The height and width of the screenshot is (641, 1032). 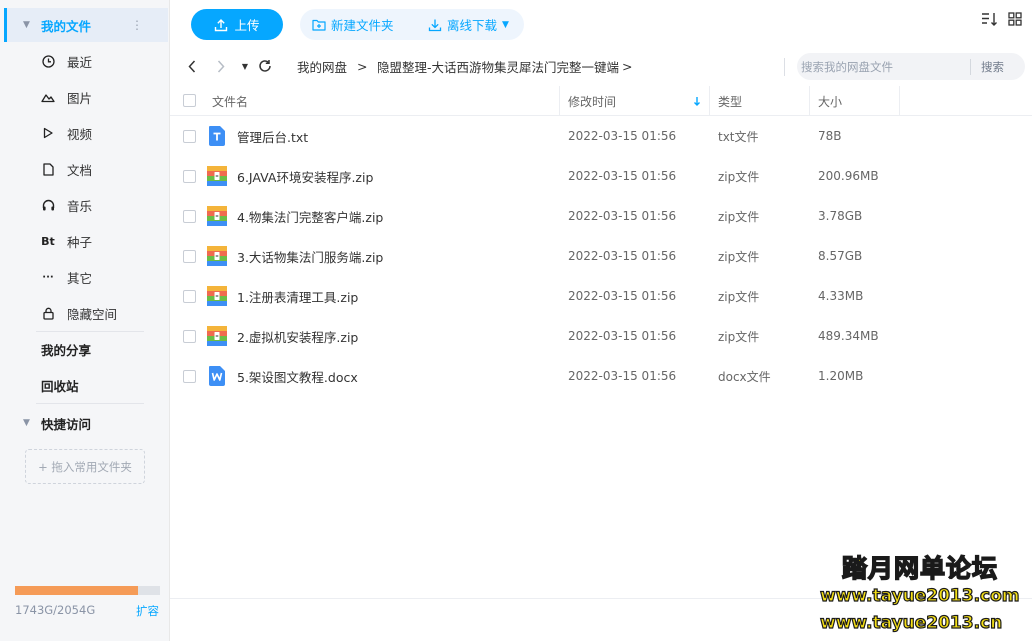 What do you see at coordinates (435, 25) in the screenshot?
I see `download-icon` at bounding box center [435, 25].